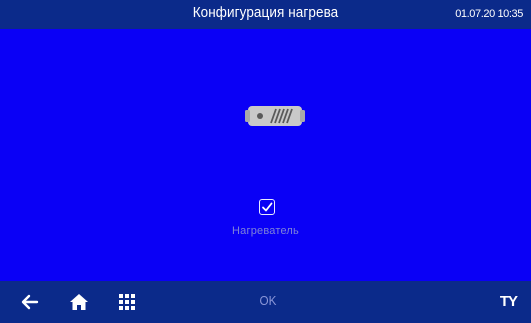  What do you see at coordinates (79, 302) in the screenshot?
I see `home-icon` at bounding box center [79, 302].